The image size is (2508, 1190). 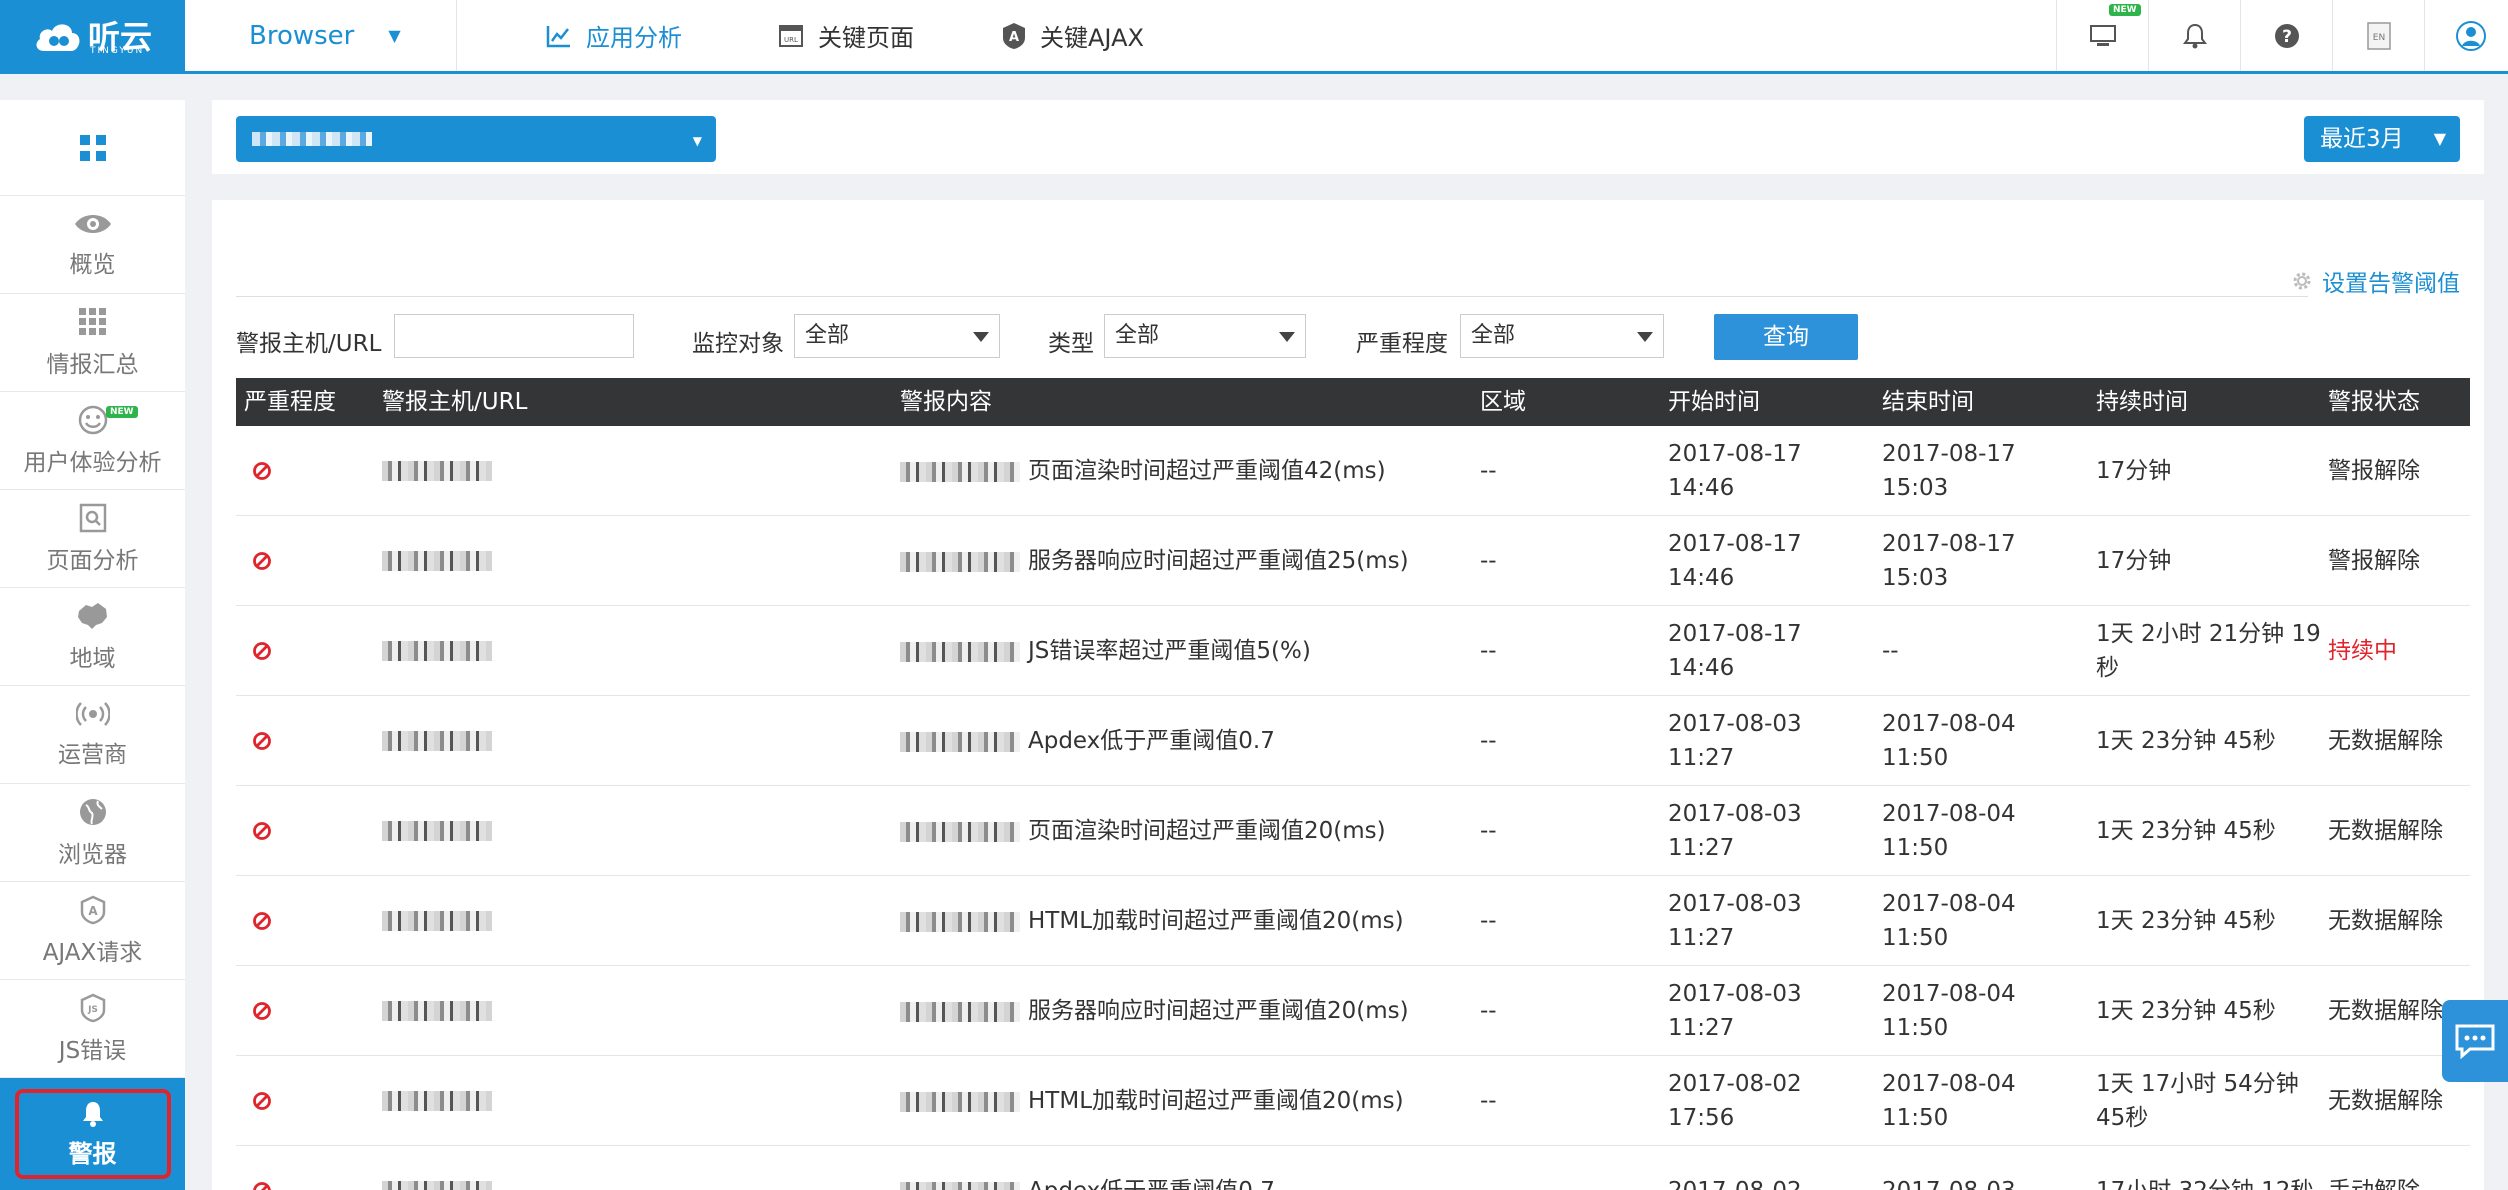 I want to click on start-time-cell-text: 2017-08-03 11:27, so click(x=1735, y=1011).